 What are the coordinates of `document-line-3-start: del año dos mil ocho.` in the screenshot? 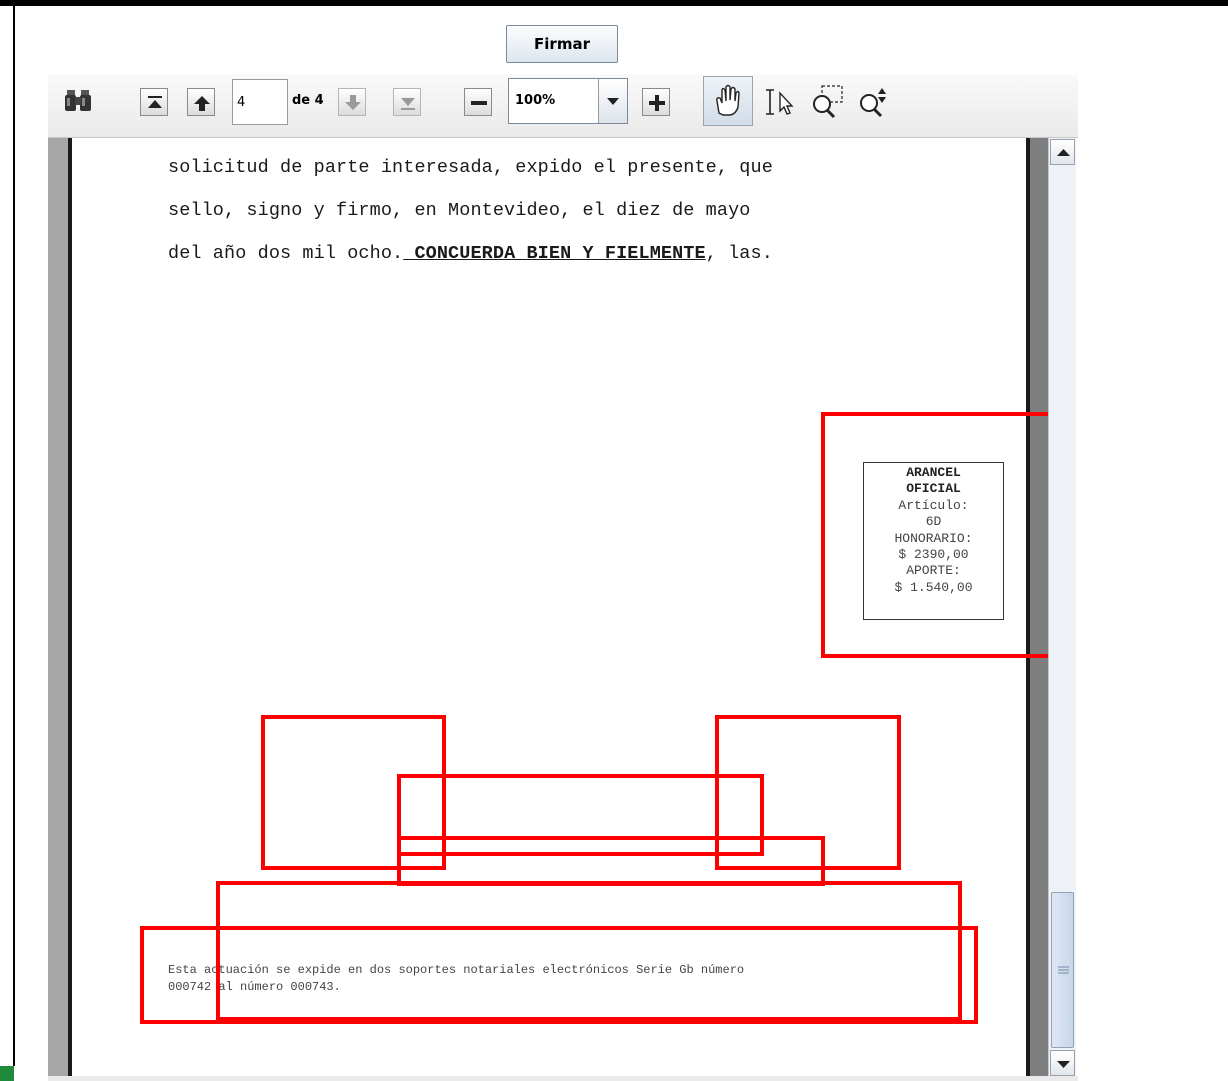 It's located at (286, 253).